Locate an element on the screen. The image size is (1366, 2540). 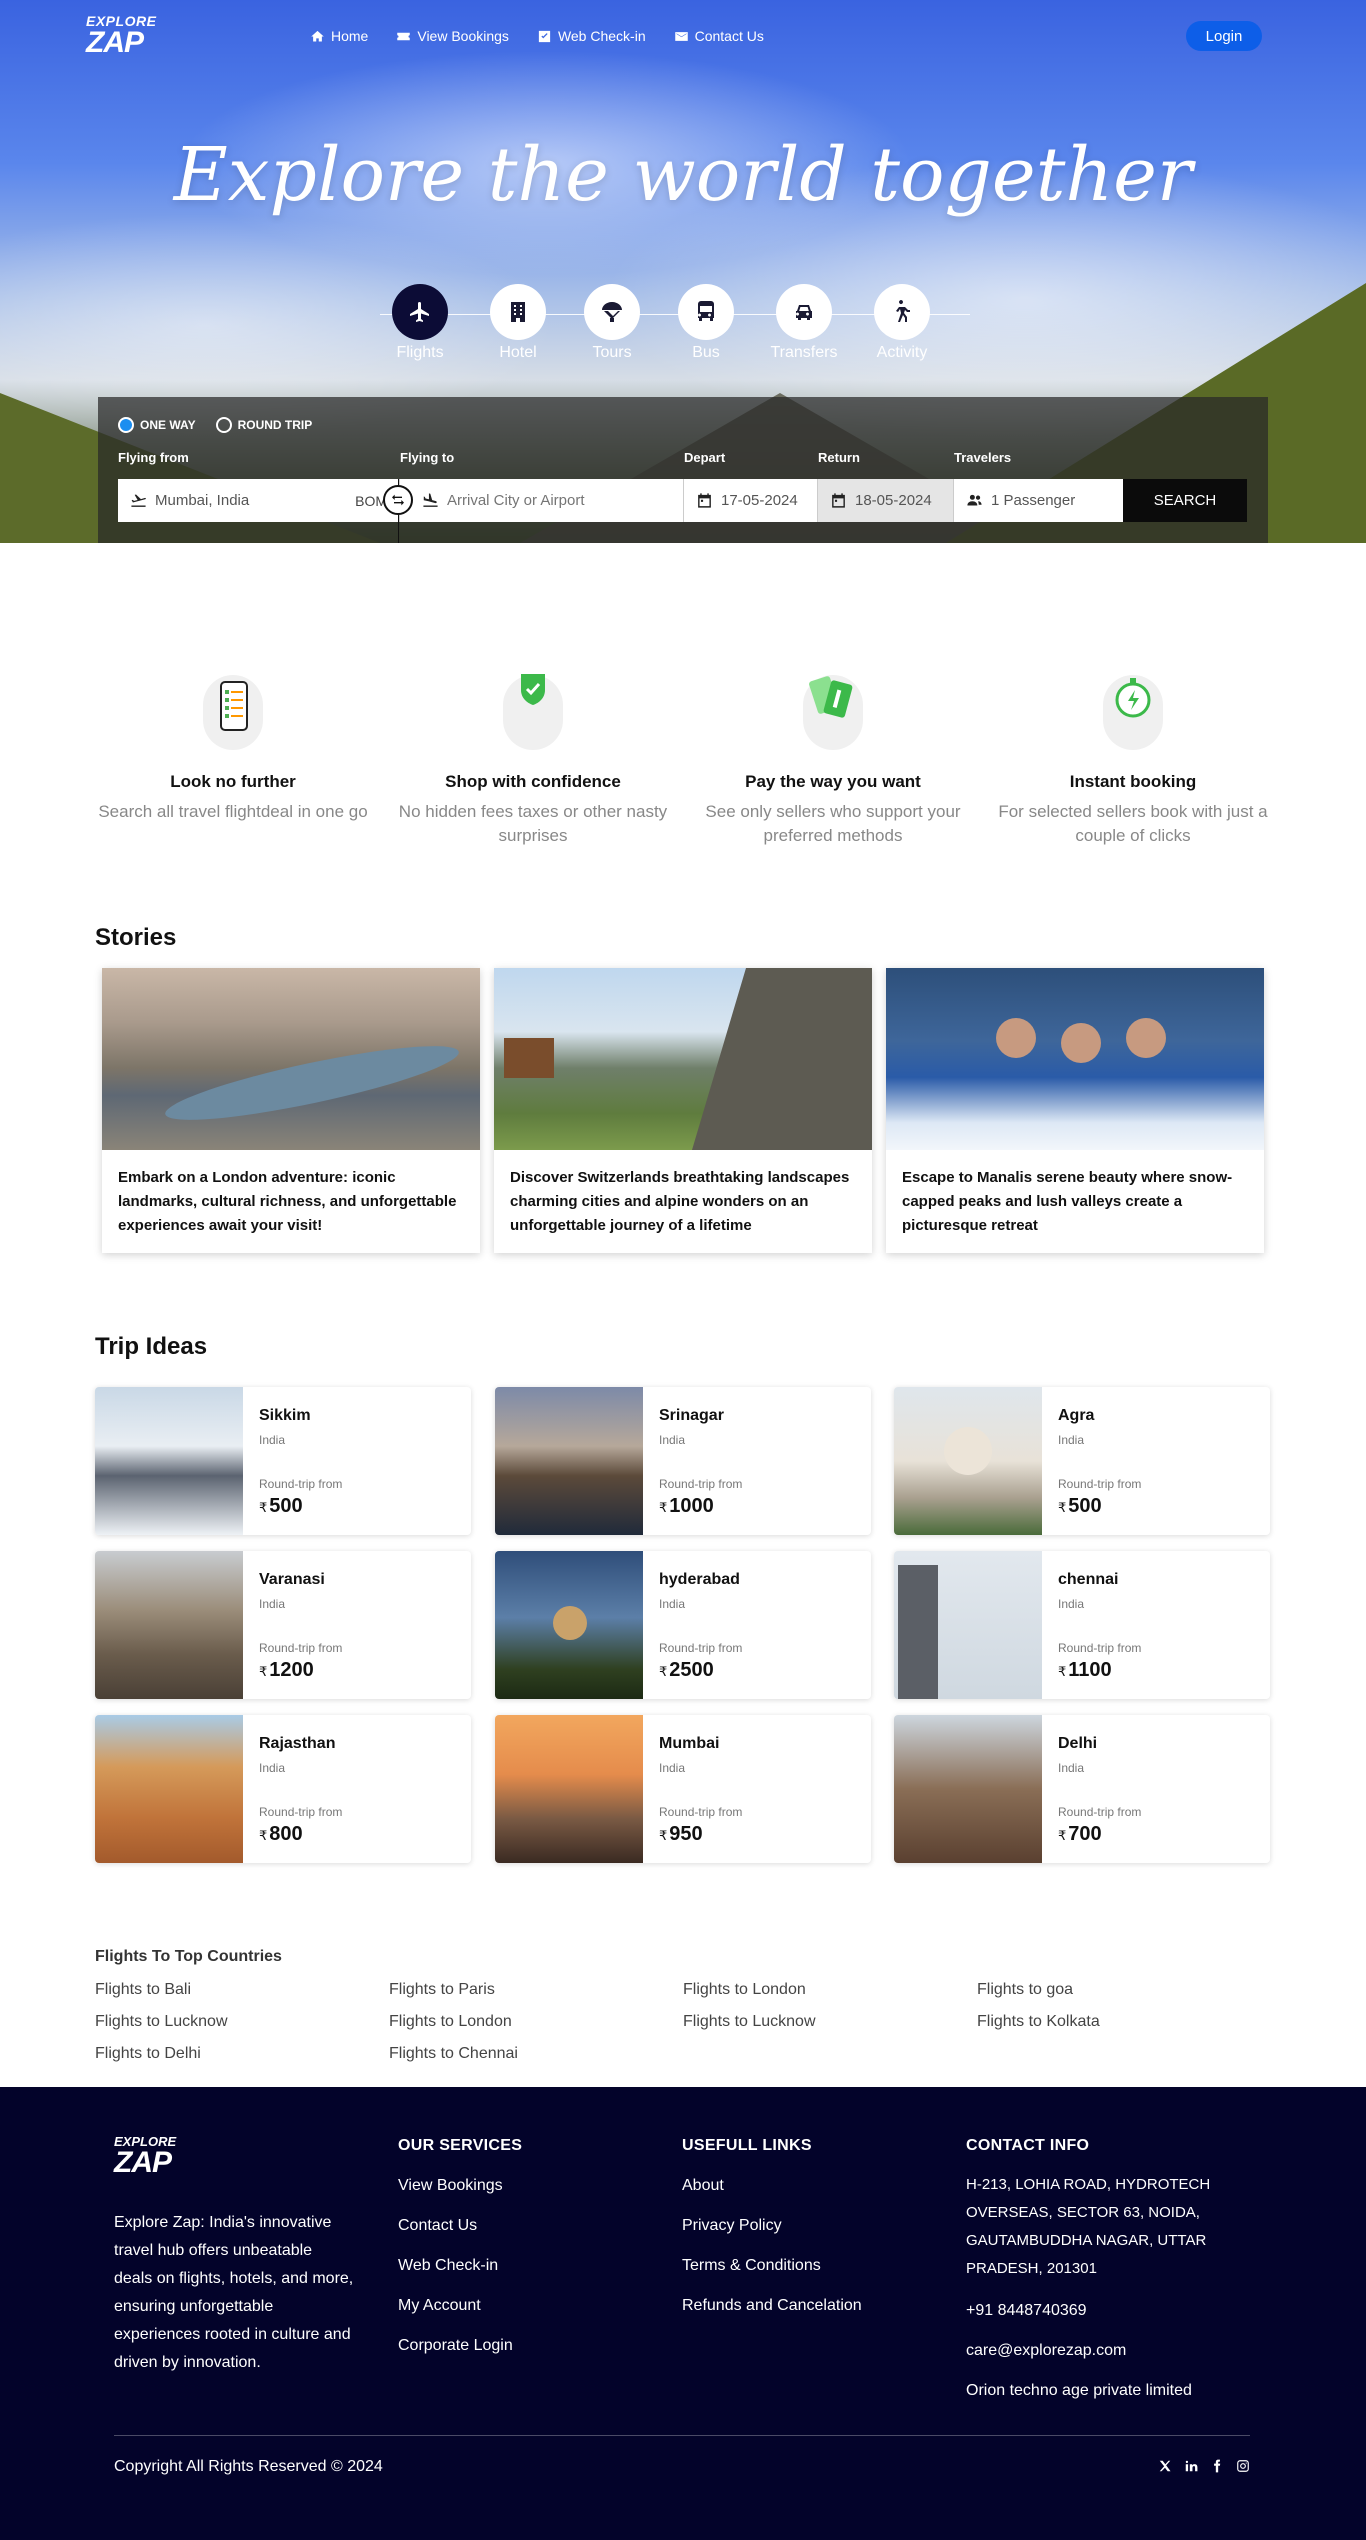
footer-link-about: About is located at coordinates (703, 2186).